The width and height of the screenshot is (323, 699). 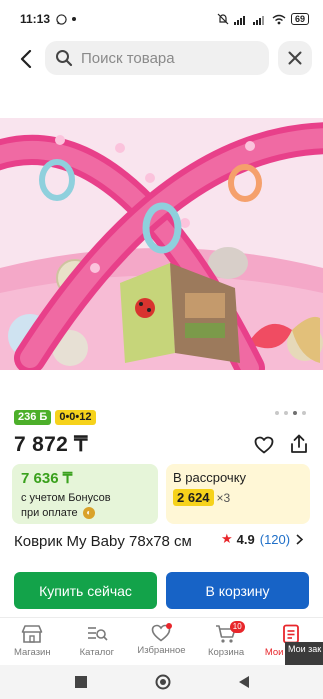 What do you see at coordinates (275, 539) in the screenshot?
I see `rating-count: (120)` at bounding box center [275, 539].